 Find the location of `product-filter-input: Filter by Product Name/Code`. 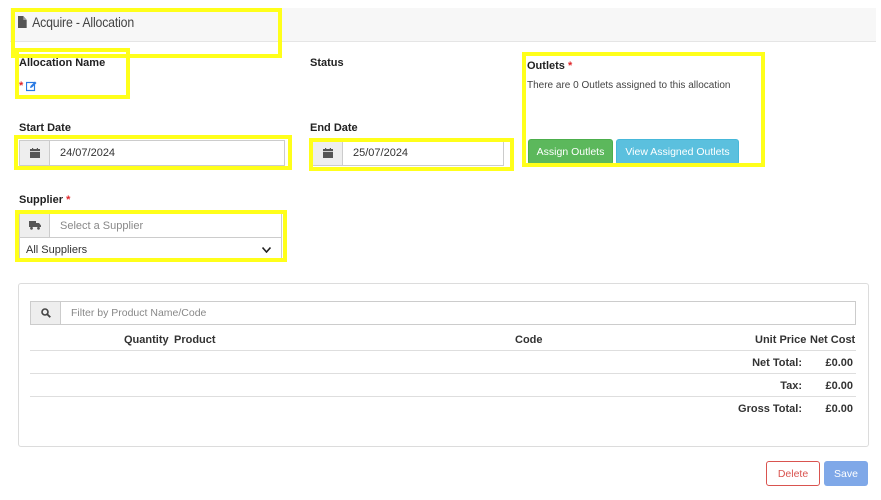

product-filter-input: Filter by Product Name/Code is located at coordinates (458, 313).